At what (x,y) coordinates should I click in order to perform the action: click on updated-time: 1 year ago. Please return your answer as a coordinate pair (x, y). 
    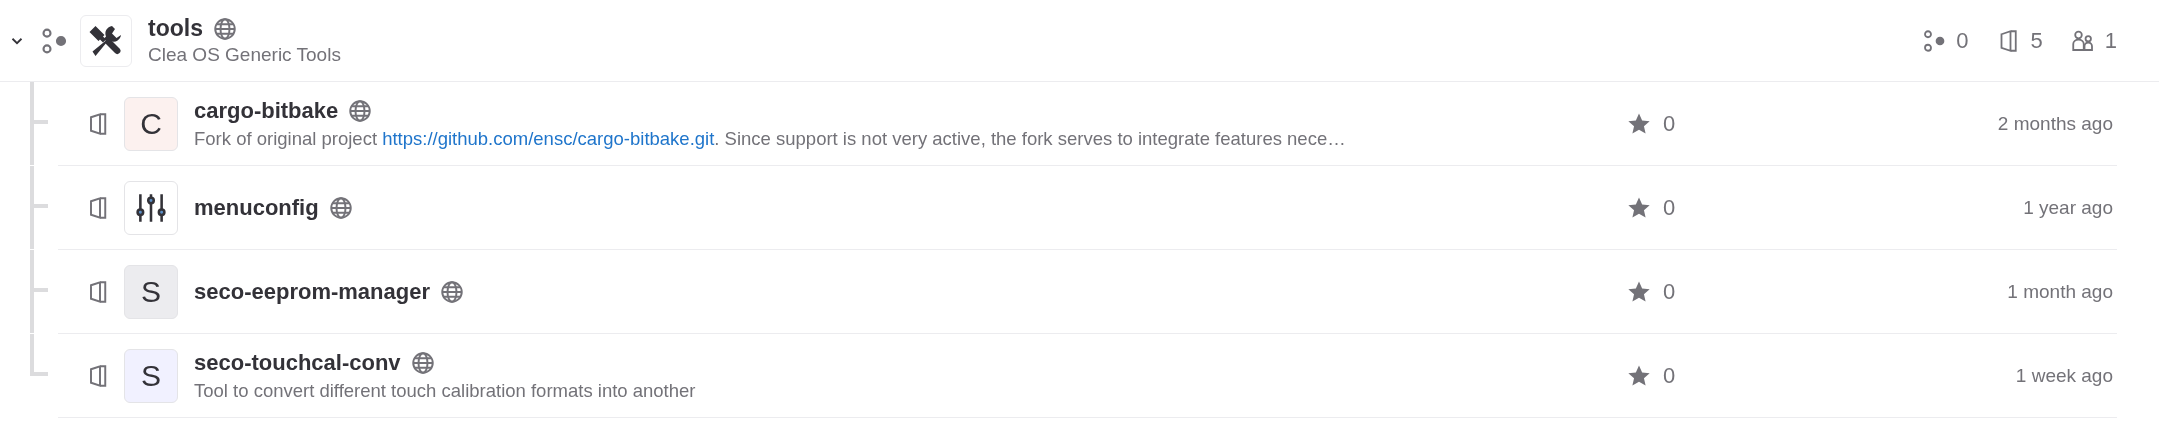
    Looking at the image, I should click on (2068, 207).